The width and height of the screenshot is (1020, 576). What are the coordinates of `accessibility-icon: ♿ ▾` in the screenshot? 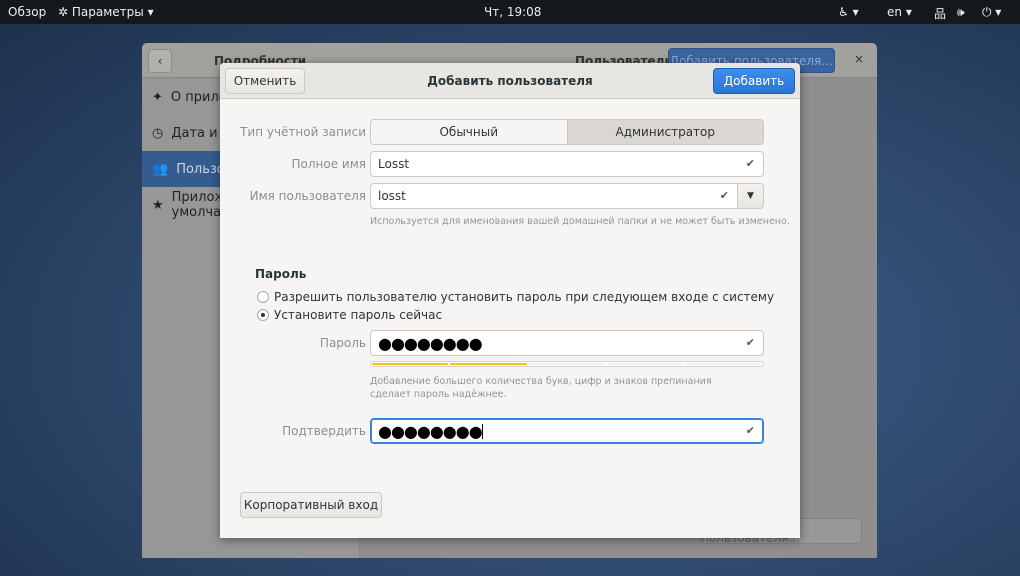 It's located at (848, 12).